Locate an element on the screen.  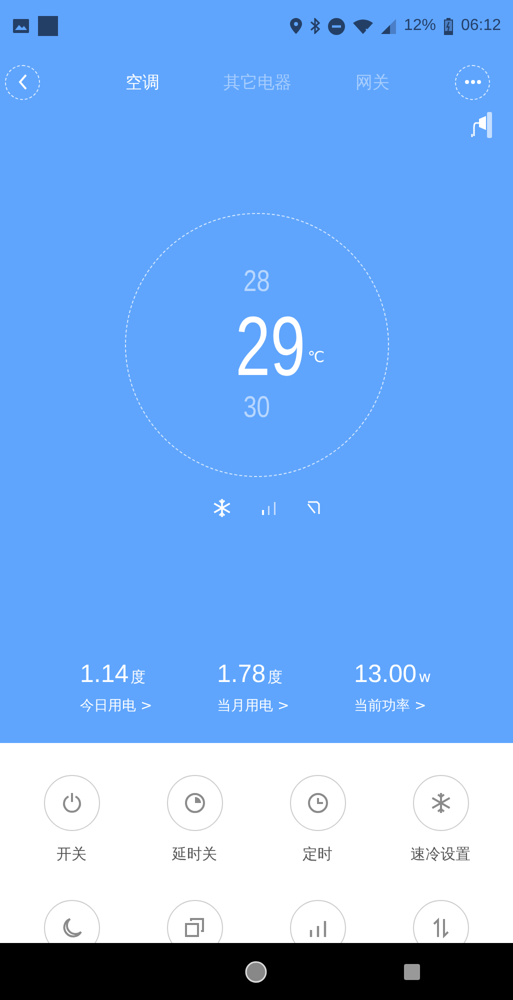
temperature-dial: 28 29℃ 30 is located at coordinates (256, 345).